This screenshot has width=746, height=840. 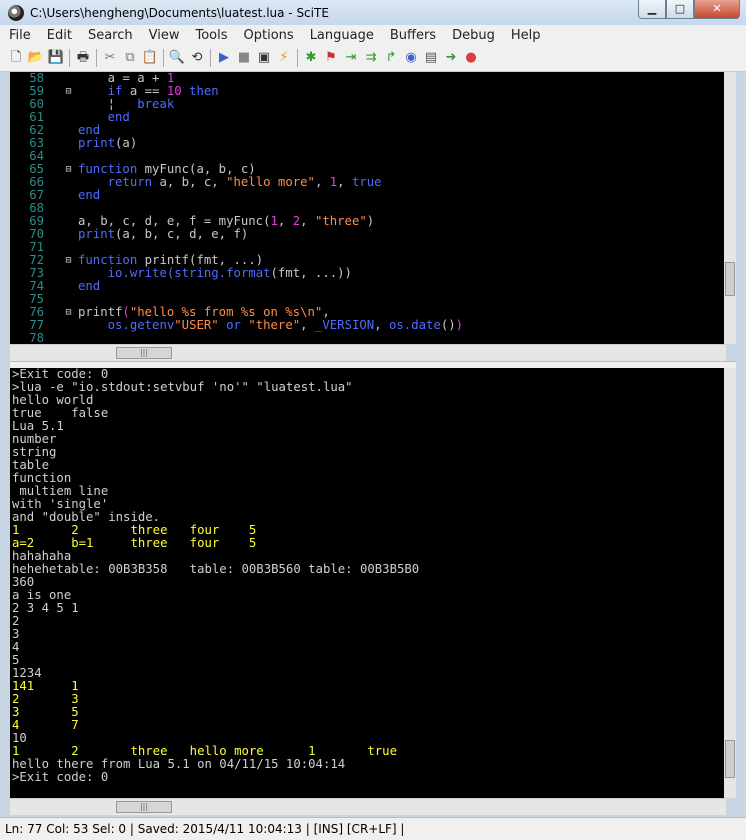 I want to click on output-horizontal-scroll-thumb: |||, so click(x=144, y=807).